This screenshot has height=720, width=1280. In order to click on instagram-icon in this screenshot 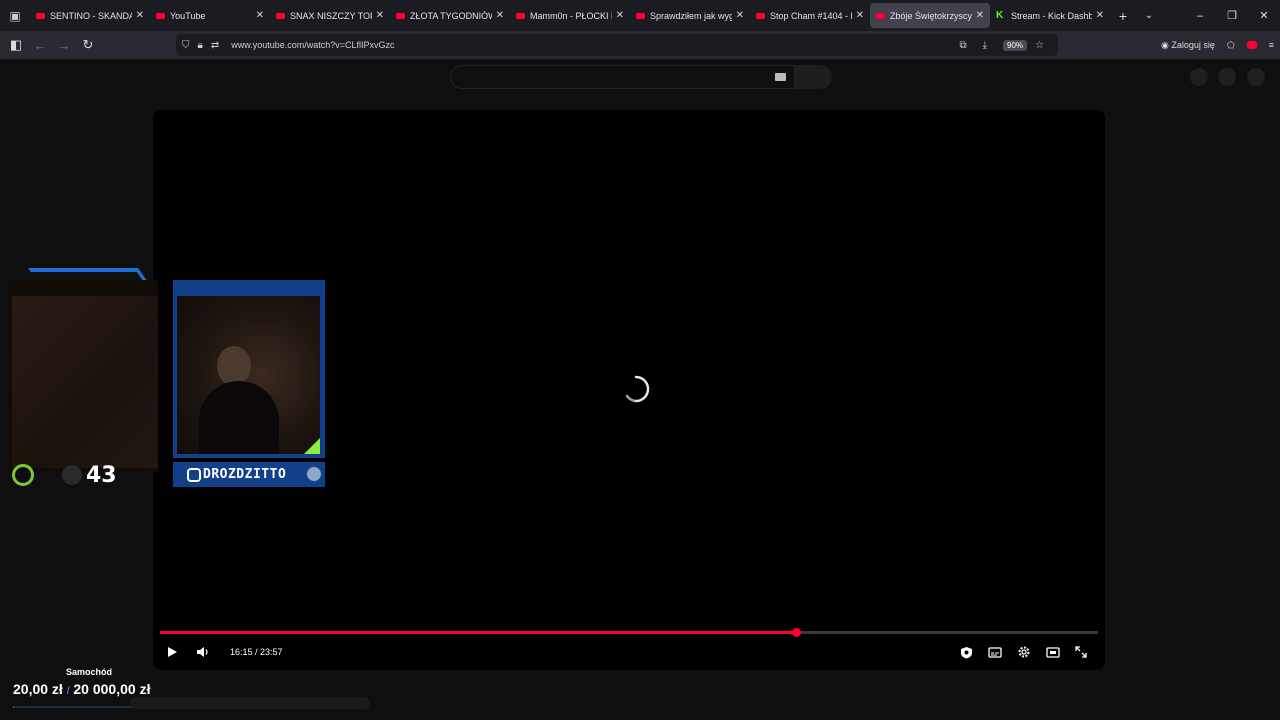, I will do `click(194, 474)`.